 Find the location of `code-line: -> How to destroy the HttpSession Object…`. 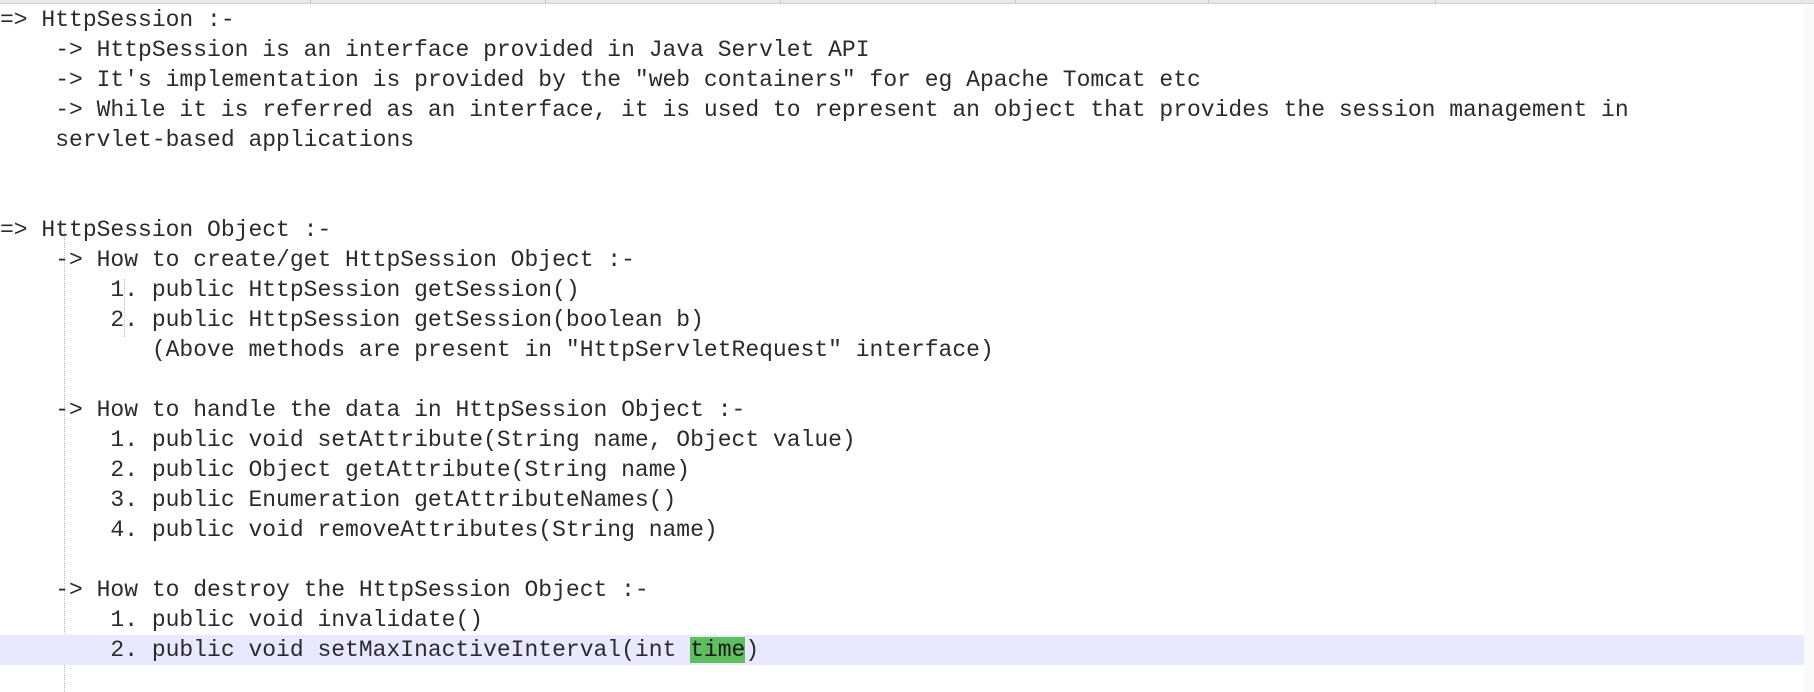

code-line: -> How to destroy the HttpSession Object… is located at coordinates (324, 590).